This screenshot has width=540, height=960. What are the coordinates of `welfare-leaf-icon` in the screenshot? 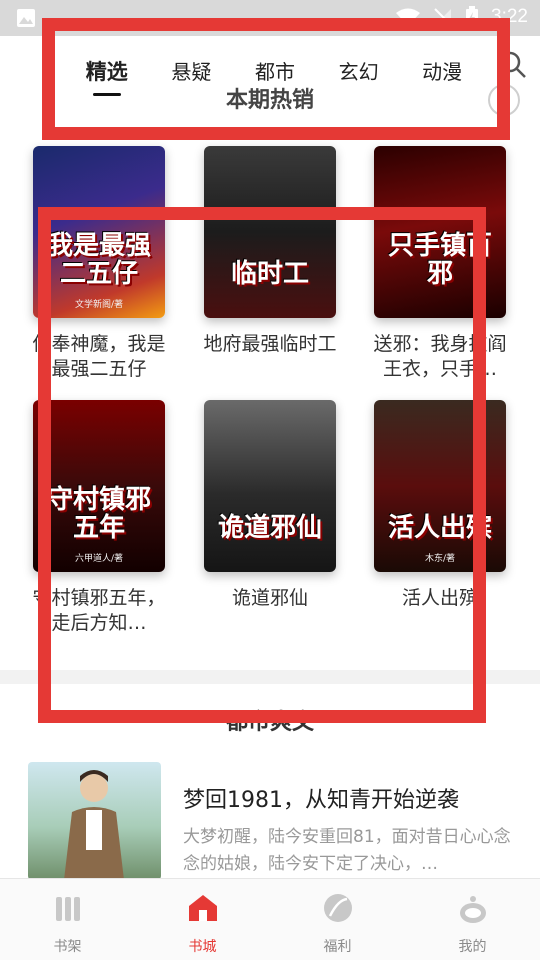 It's located at (337, 908).